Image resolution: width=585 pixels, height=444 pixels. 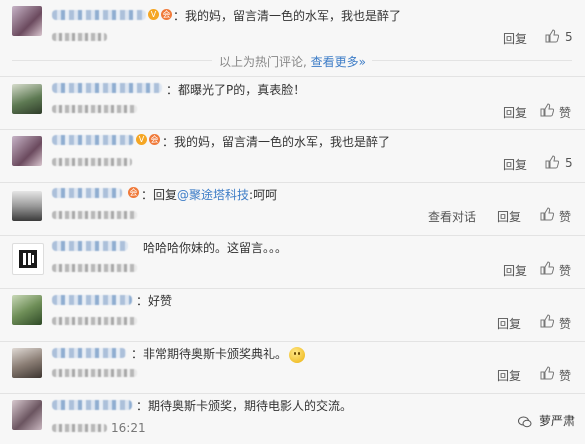 I want to click on comment-prefix: ：回复, so click(x=159, y=195).